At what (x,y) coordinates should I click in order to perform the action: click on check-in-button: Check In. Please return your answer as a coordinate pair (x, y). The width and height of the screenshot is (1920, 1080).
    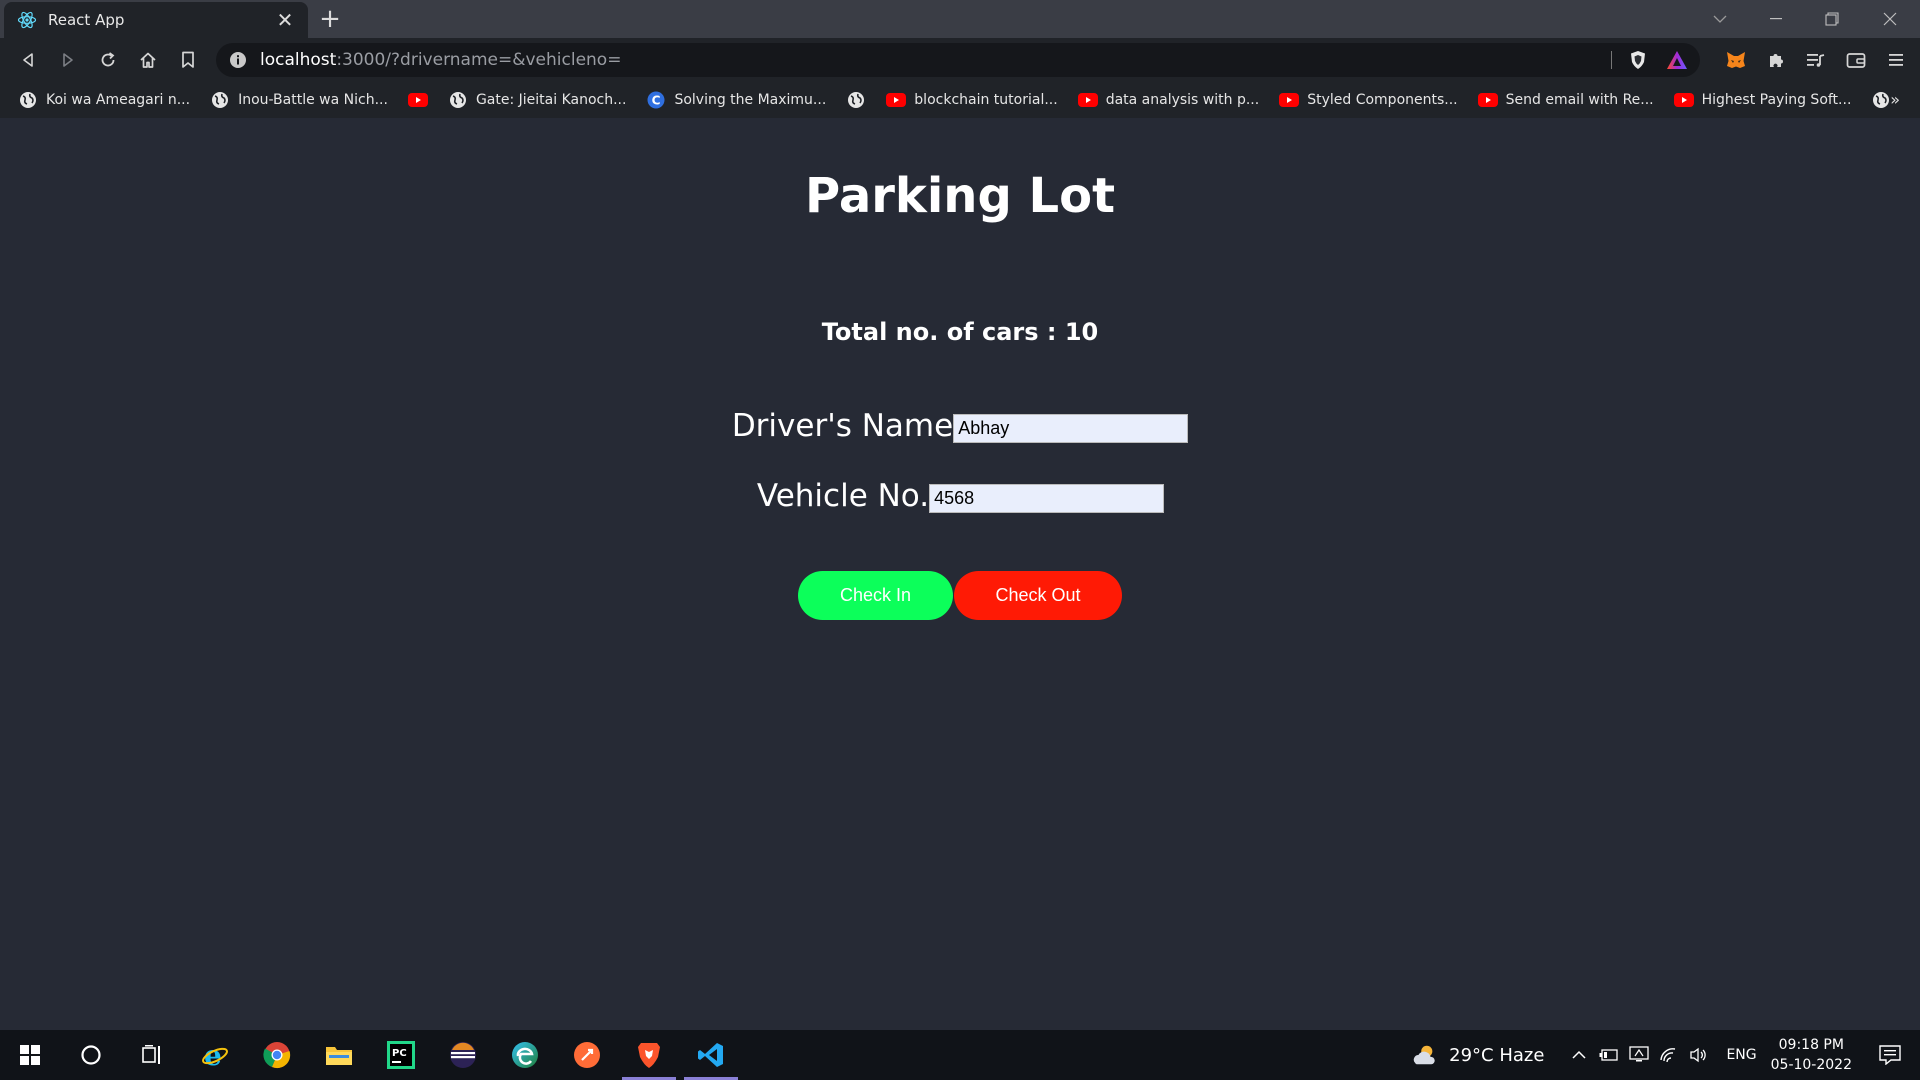
    Looking at the image, I should click on (875, 595).